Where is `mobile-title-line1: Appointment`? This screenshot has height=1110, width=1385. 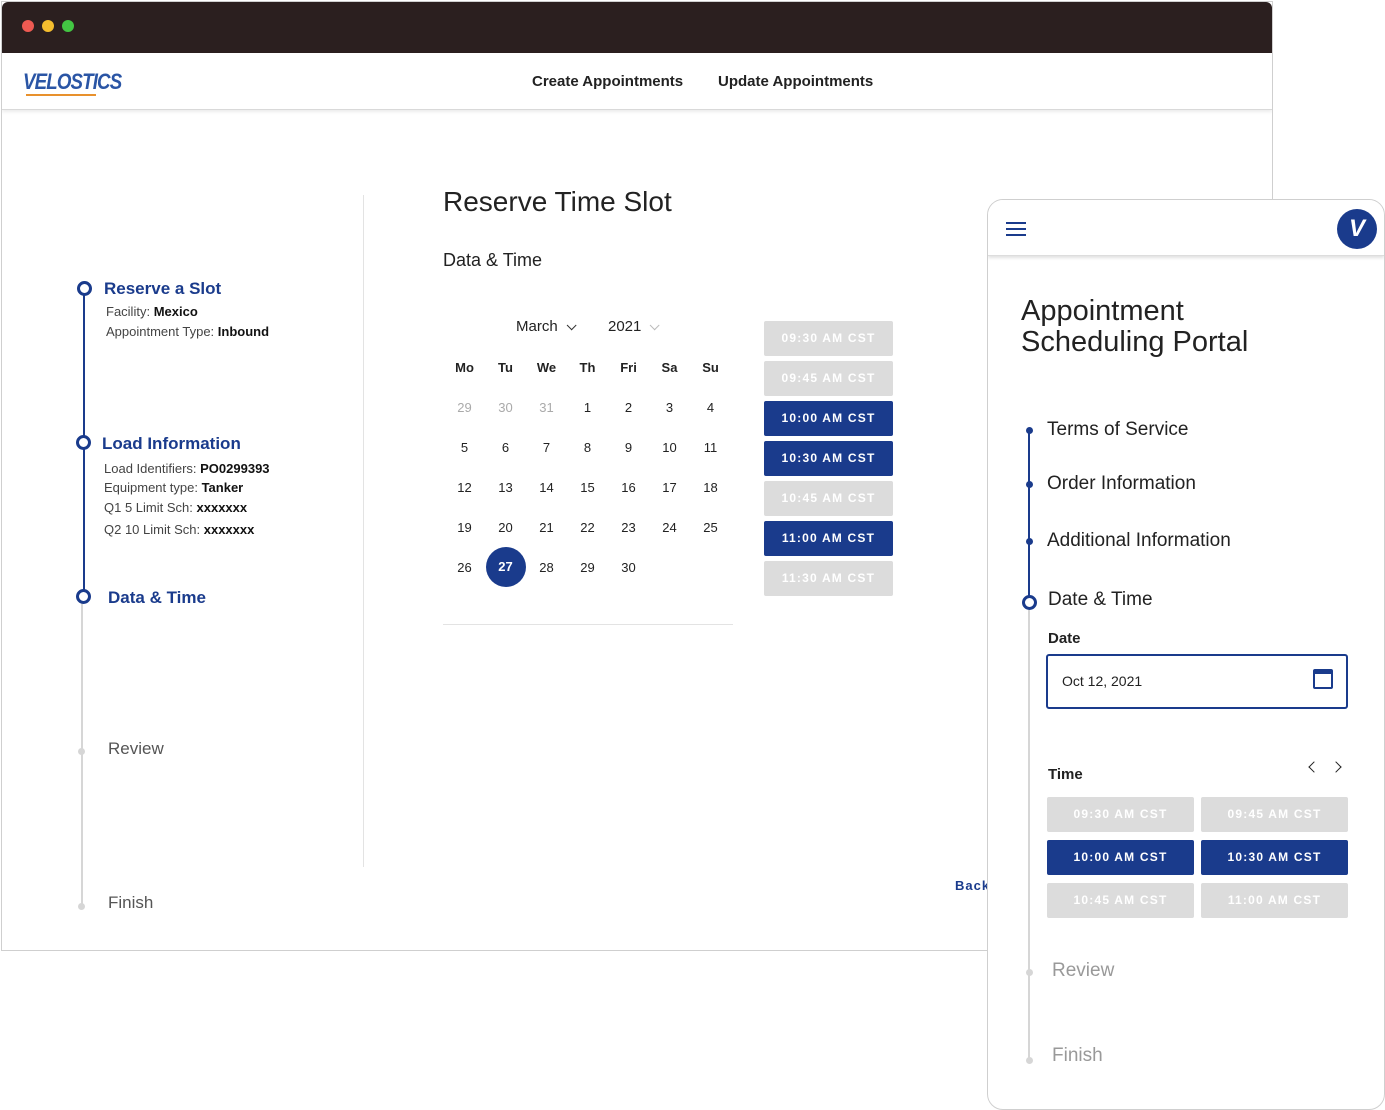
mobile-title-line1: Appointment is located at coordinates (1102, 311).